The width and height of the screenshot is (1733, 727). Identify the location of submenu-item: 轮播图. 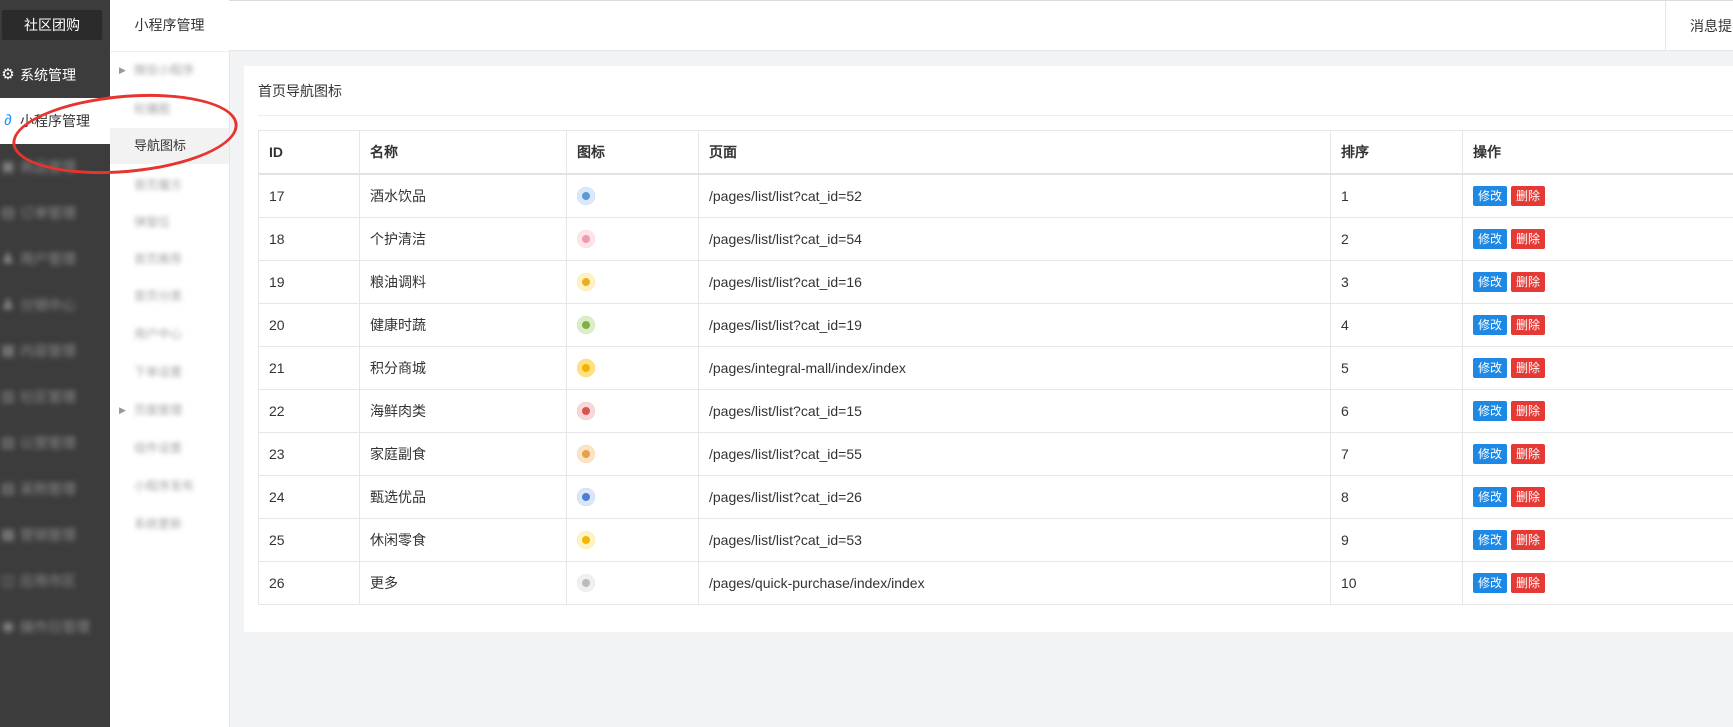
(169, 109).